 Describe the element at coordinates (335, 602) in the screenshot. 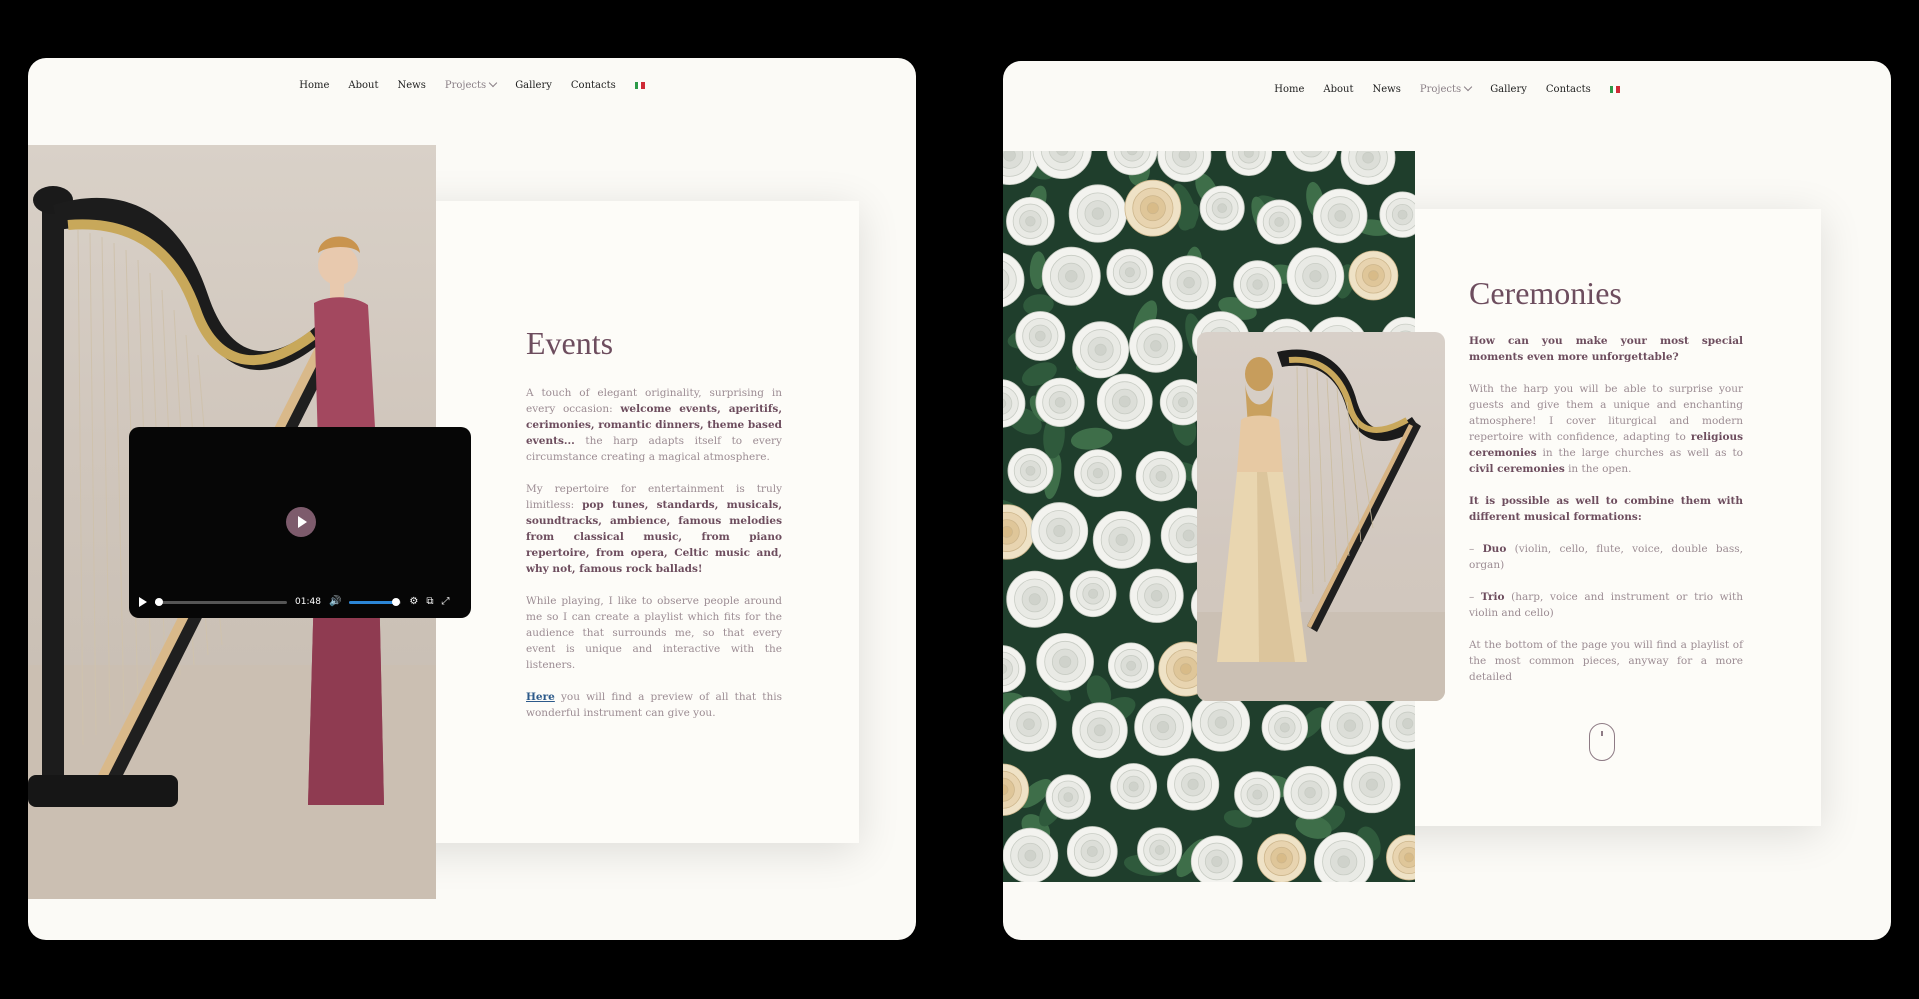

I see `volume-icon: 🔊` at that location.